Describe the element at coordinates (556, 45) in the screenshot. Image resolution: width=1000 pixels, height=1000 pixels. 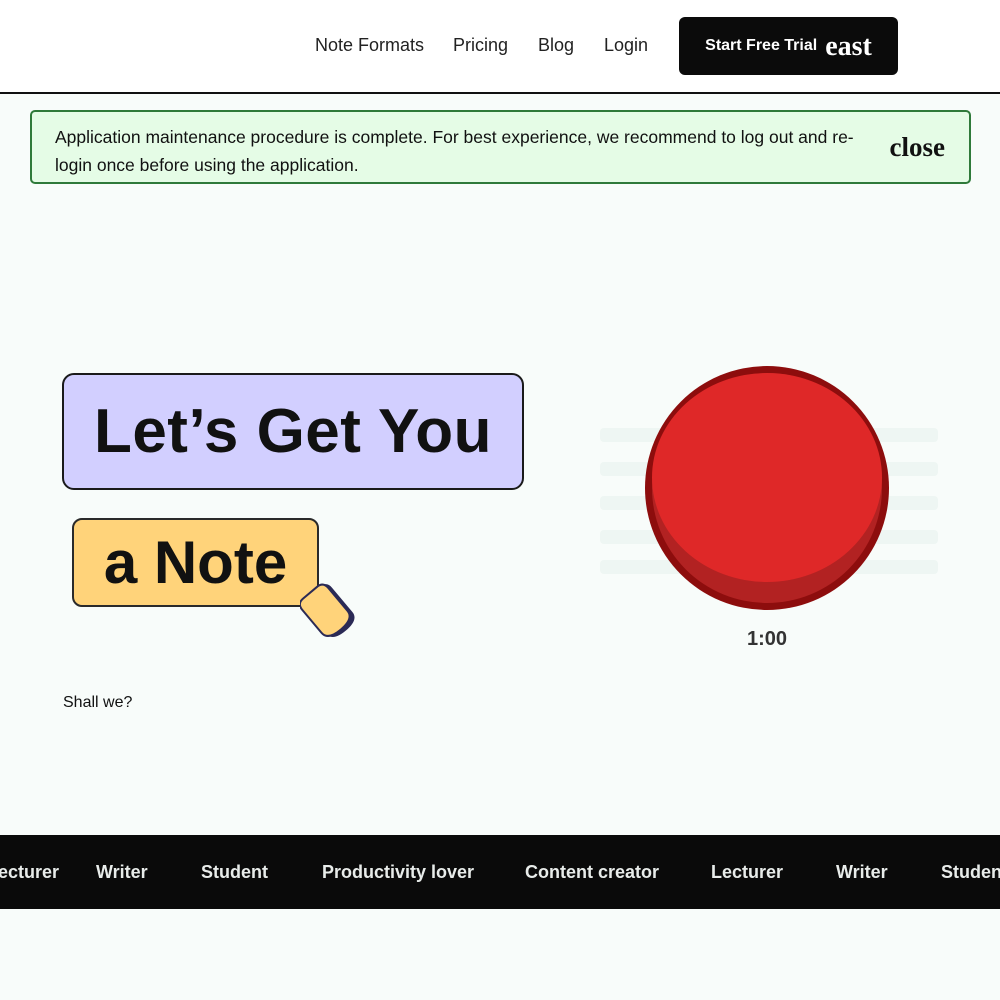
I see `nav-blog: Blog` at that location.